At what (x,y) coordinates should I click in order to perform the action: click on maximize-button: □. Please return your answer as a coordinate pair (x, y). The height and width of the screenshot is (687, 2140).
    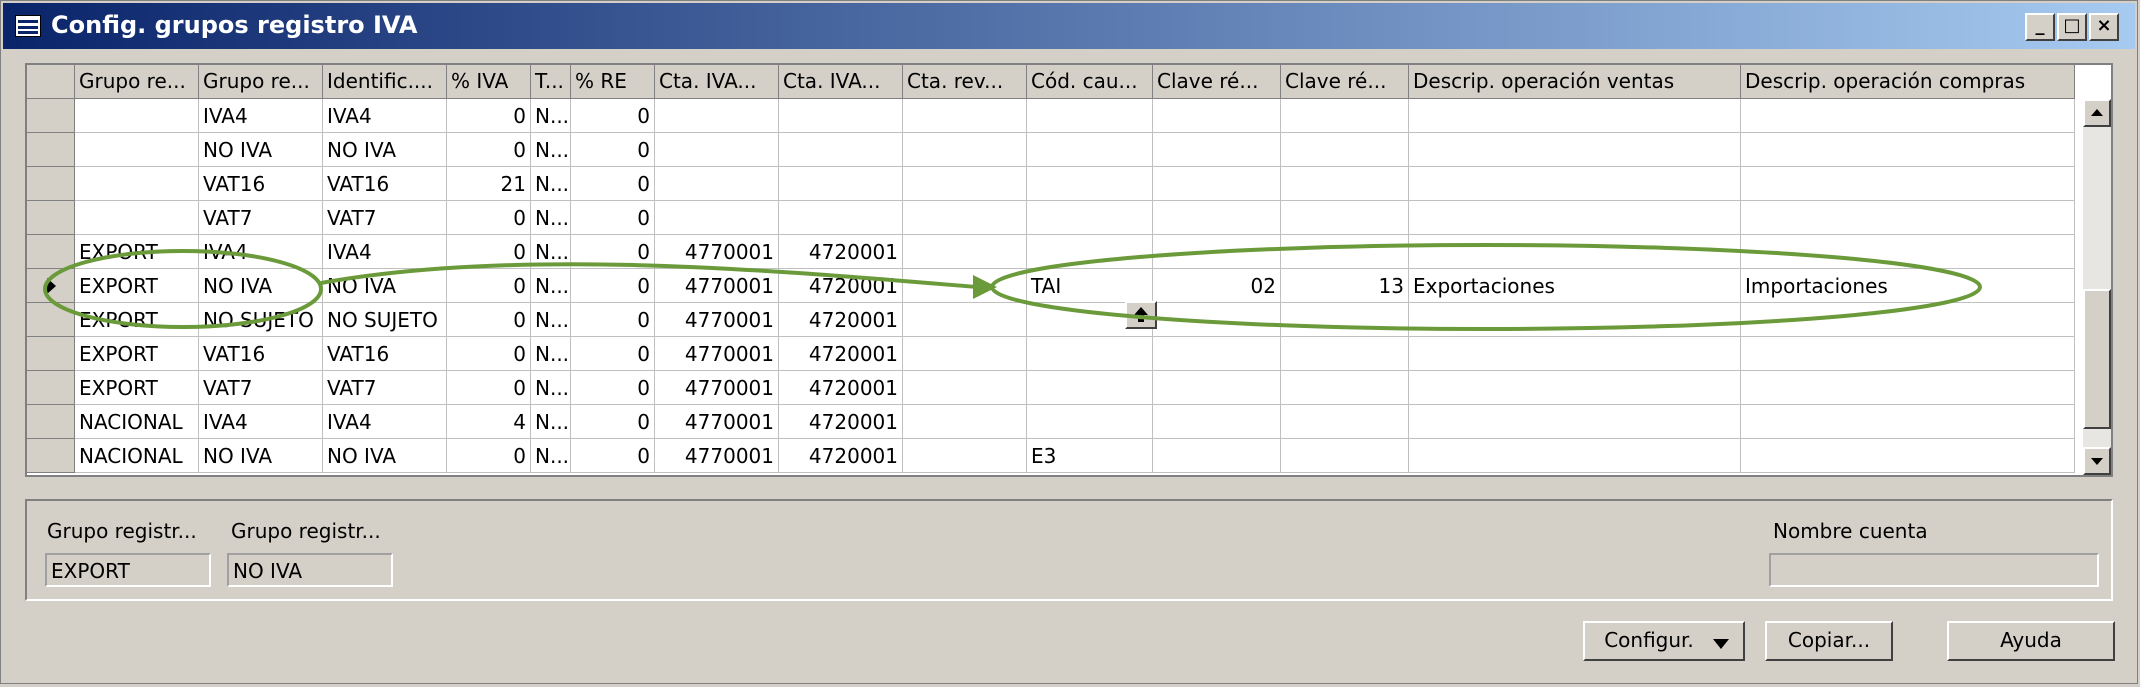
    Looking at the image, I should click on (2072, 27).